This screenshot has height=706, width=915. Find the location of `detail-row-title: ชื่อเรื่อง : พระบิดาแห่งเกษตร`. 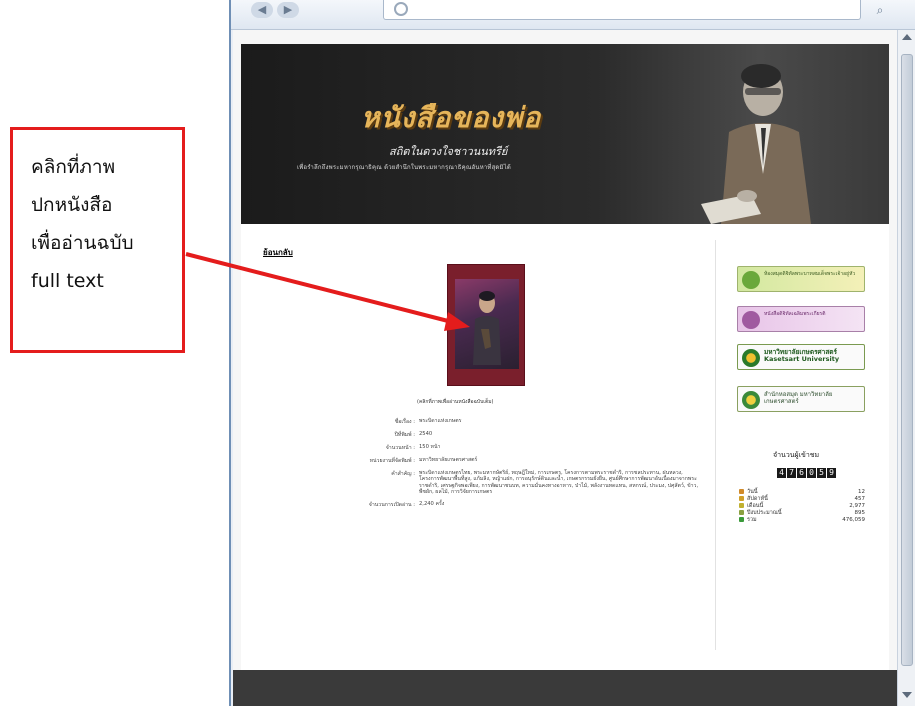

detail-row-title: ชื่อเรื่อง : พระบิดาแห่งเกษตร is located at coordinates (521, 422).